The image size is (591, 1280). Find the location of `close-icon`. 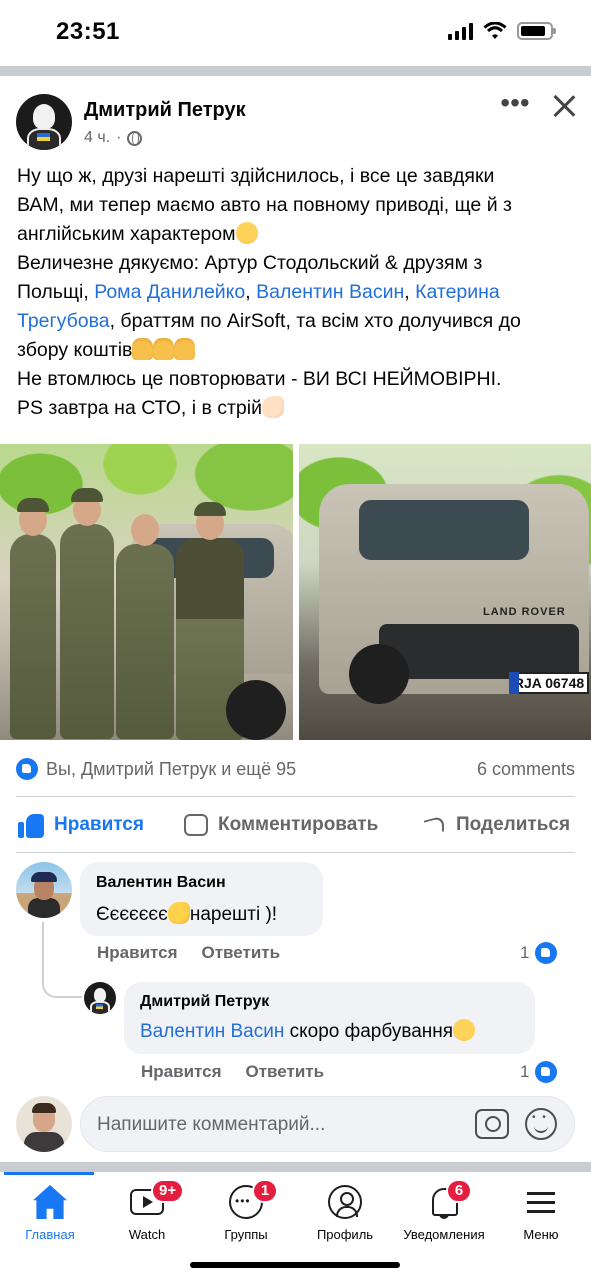

close-icon is located at coordinates (564, 106).